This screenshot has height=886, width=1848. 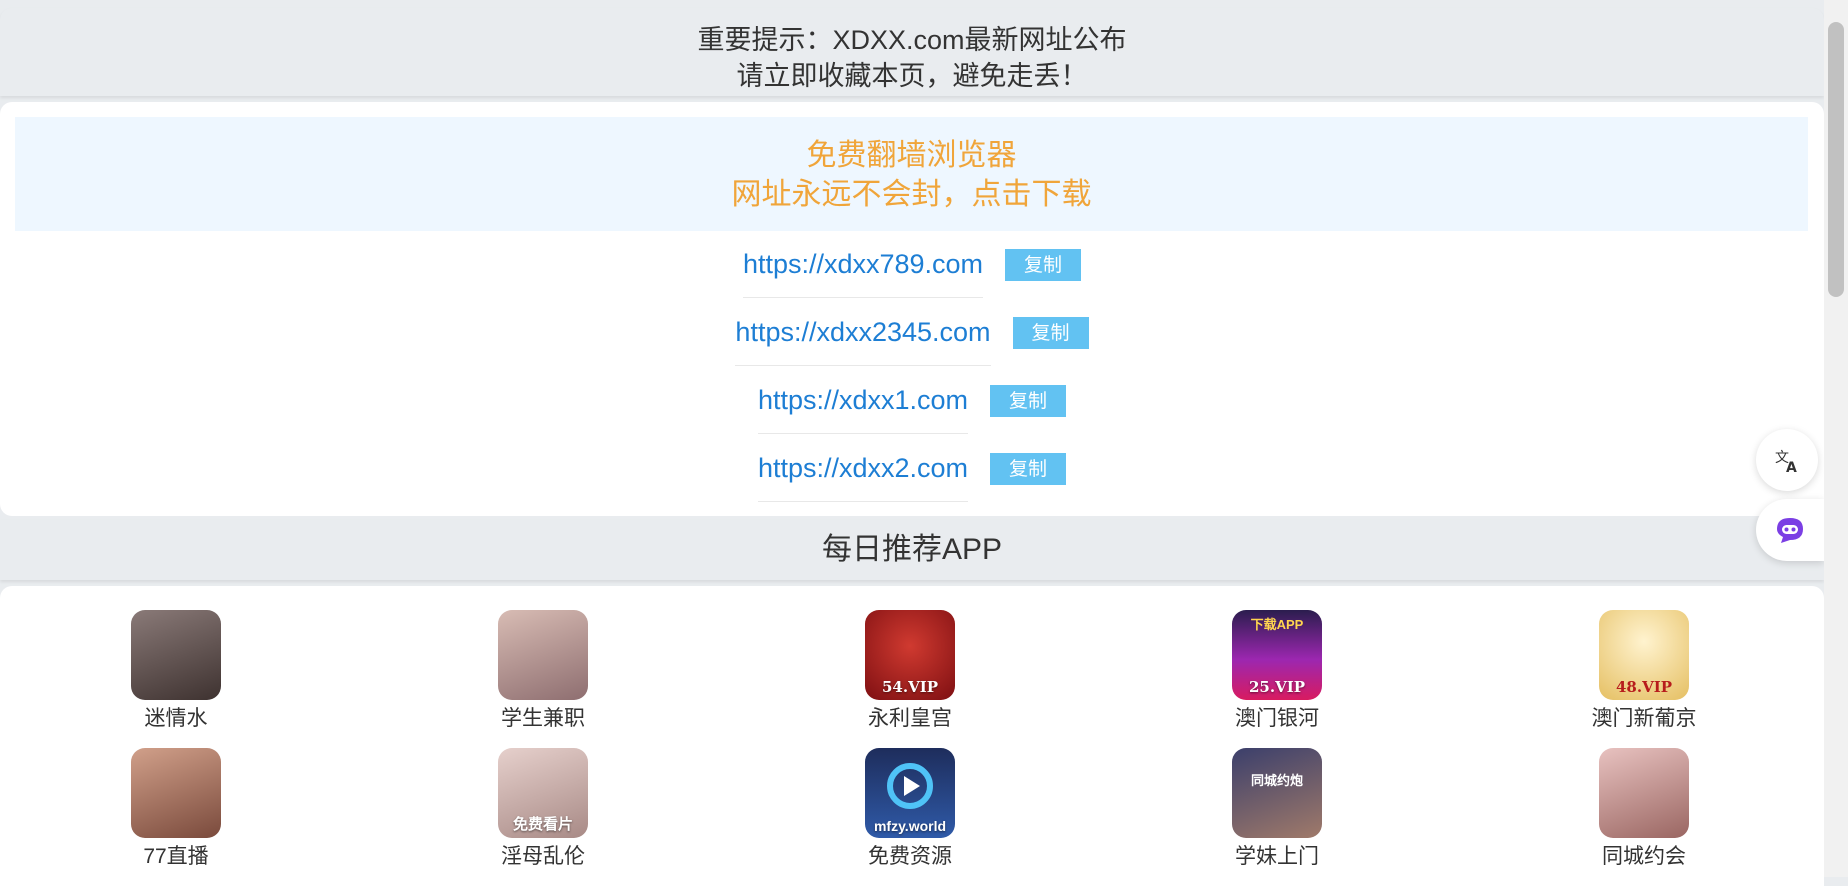 What do you see at coordinates (542, 824) in the screenshot?
I see `app-badge: 免费看片` at bounding box center [542, 824].